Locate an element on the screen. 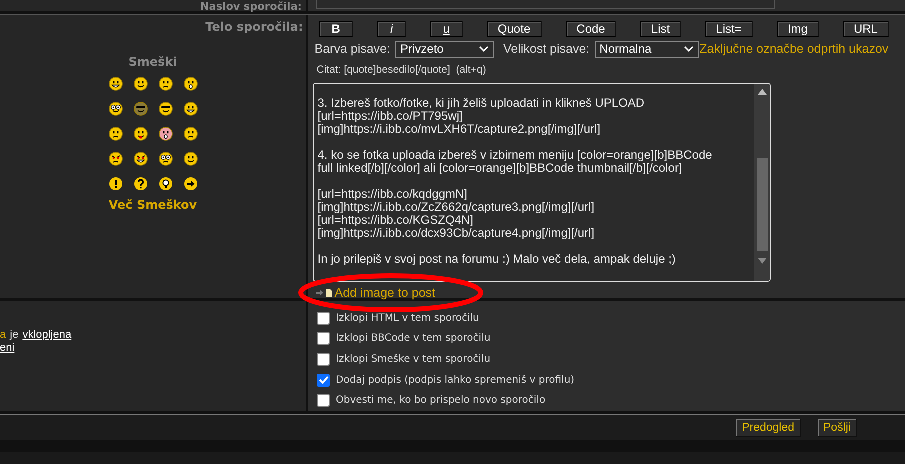 This screenshot has height=464, width=905. help-text: Citat: [quote]besedilo[/quote] (alt+q) is located at coordinates (402, 70).